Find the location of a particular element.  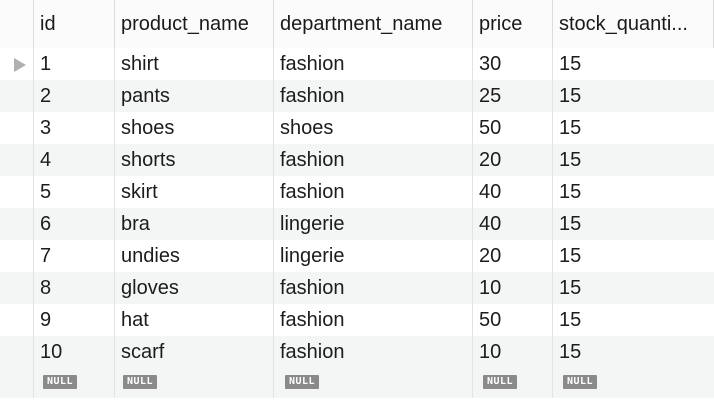

table-row: 8 gloves fashion 10 15 is located at coordinates (357, 288).